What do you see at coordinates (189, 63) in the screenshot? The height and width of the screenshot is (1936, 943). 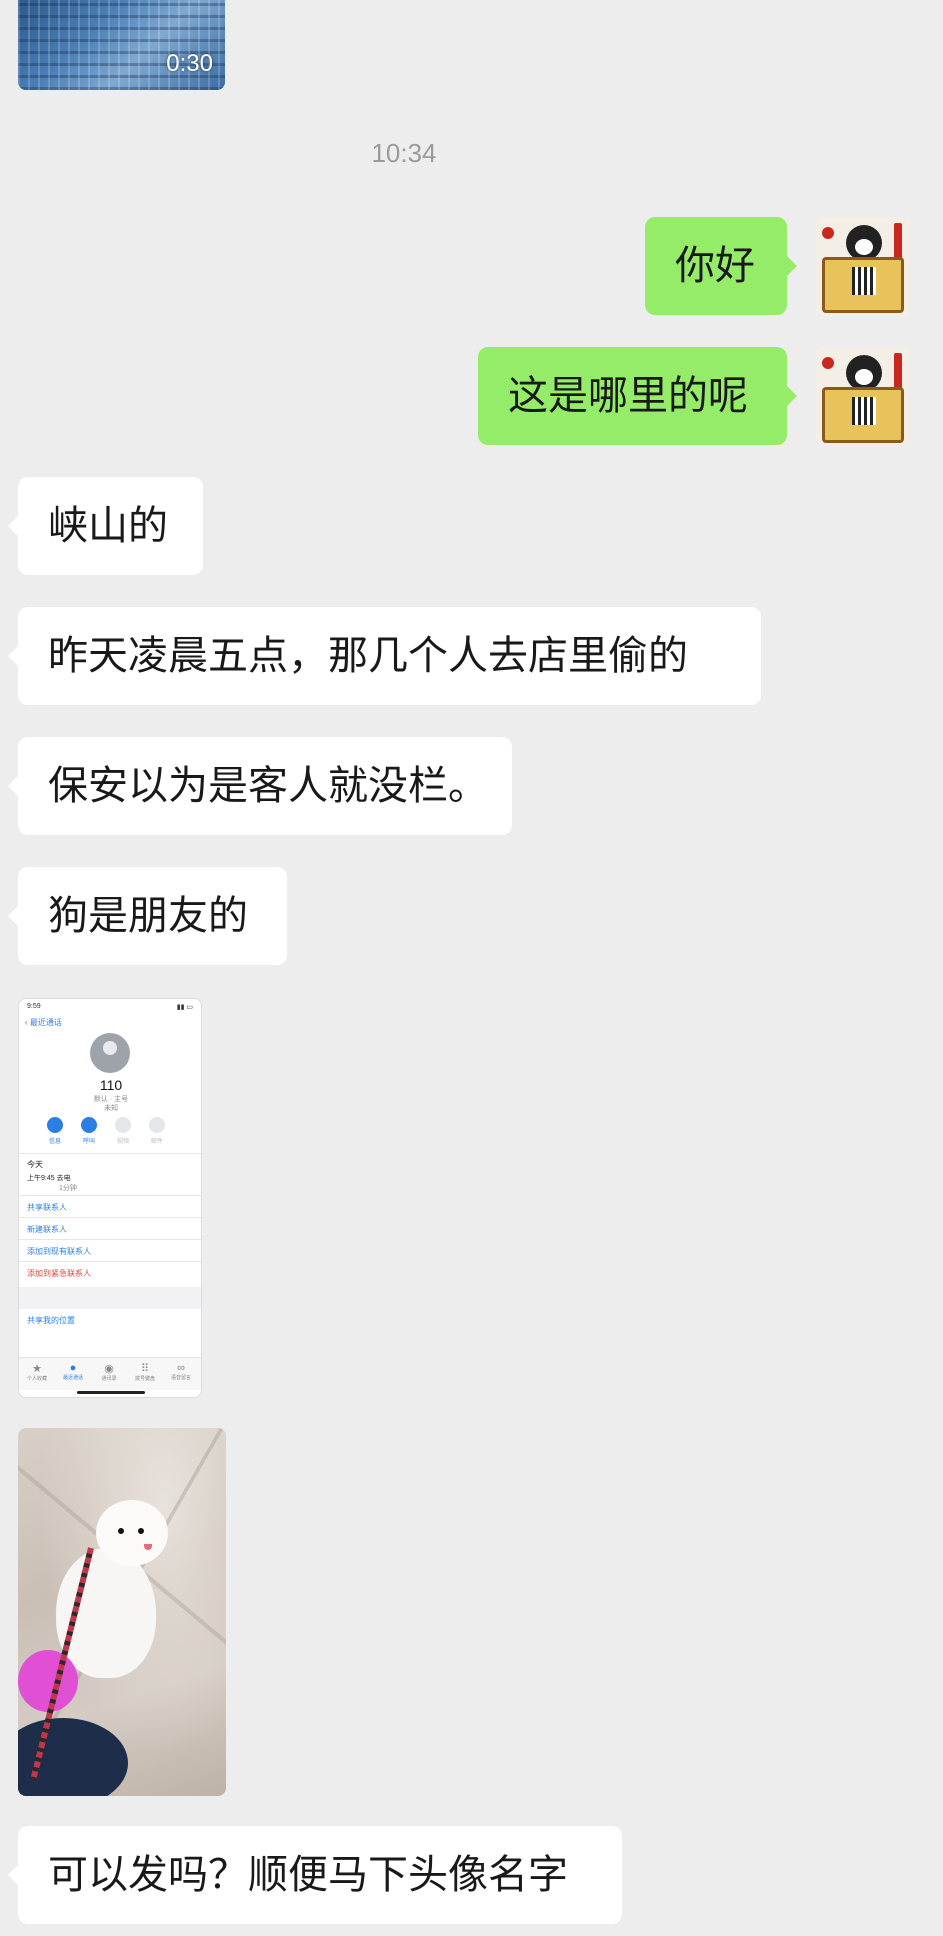 I see `video-duration: 0:30` at bounding box center [189, 63].